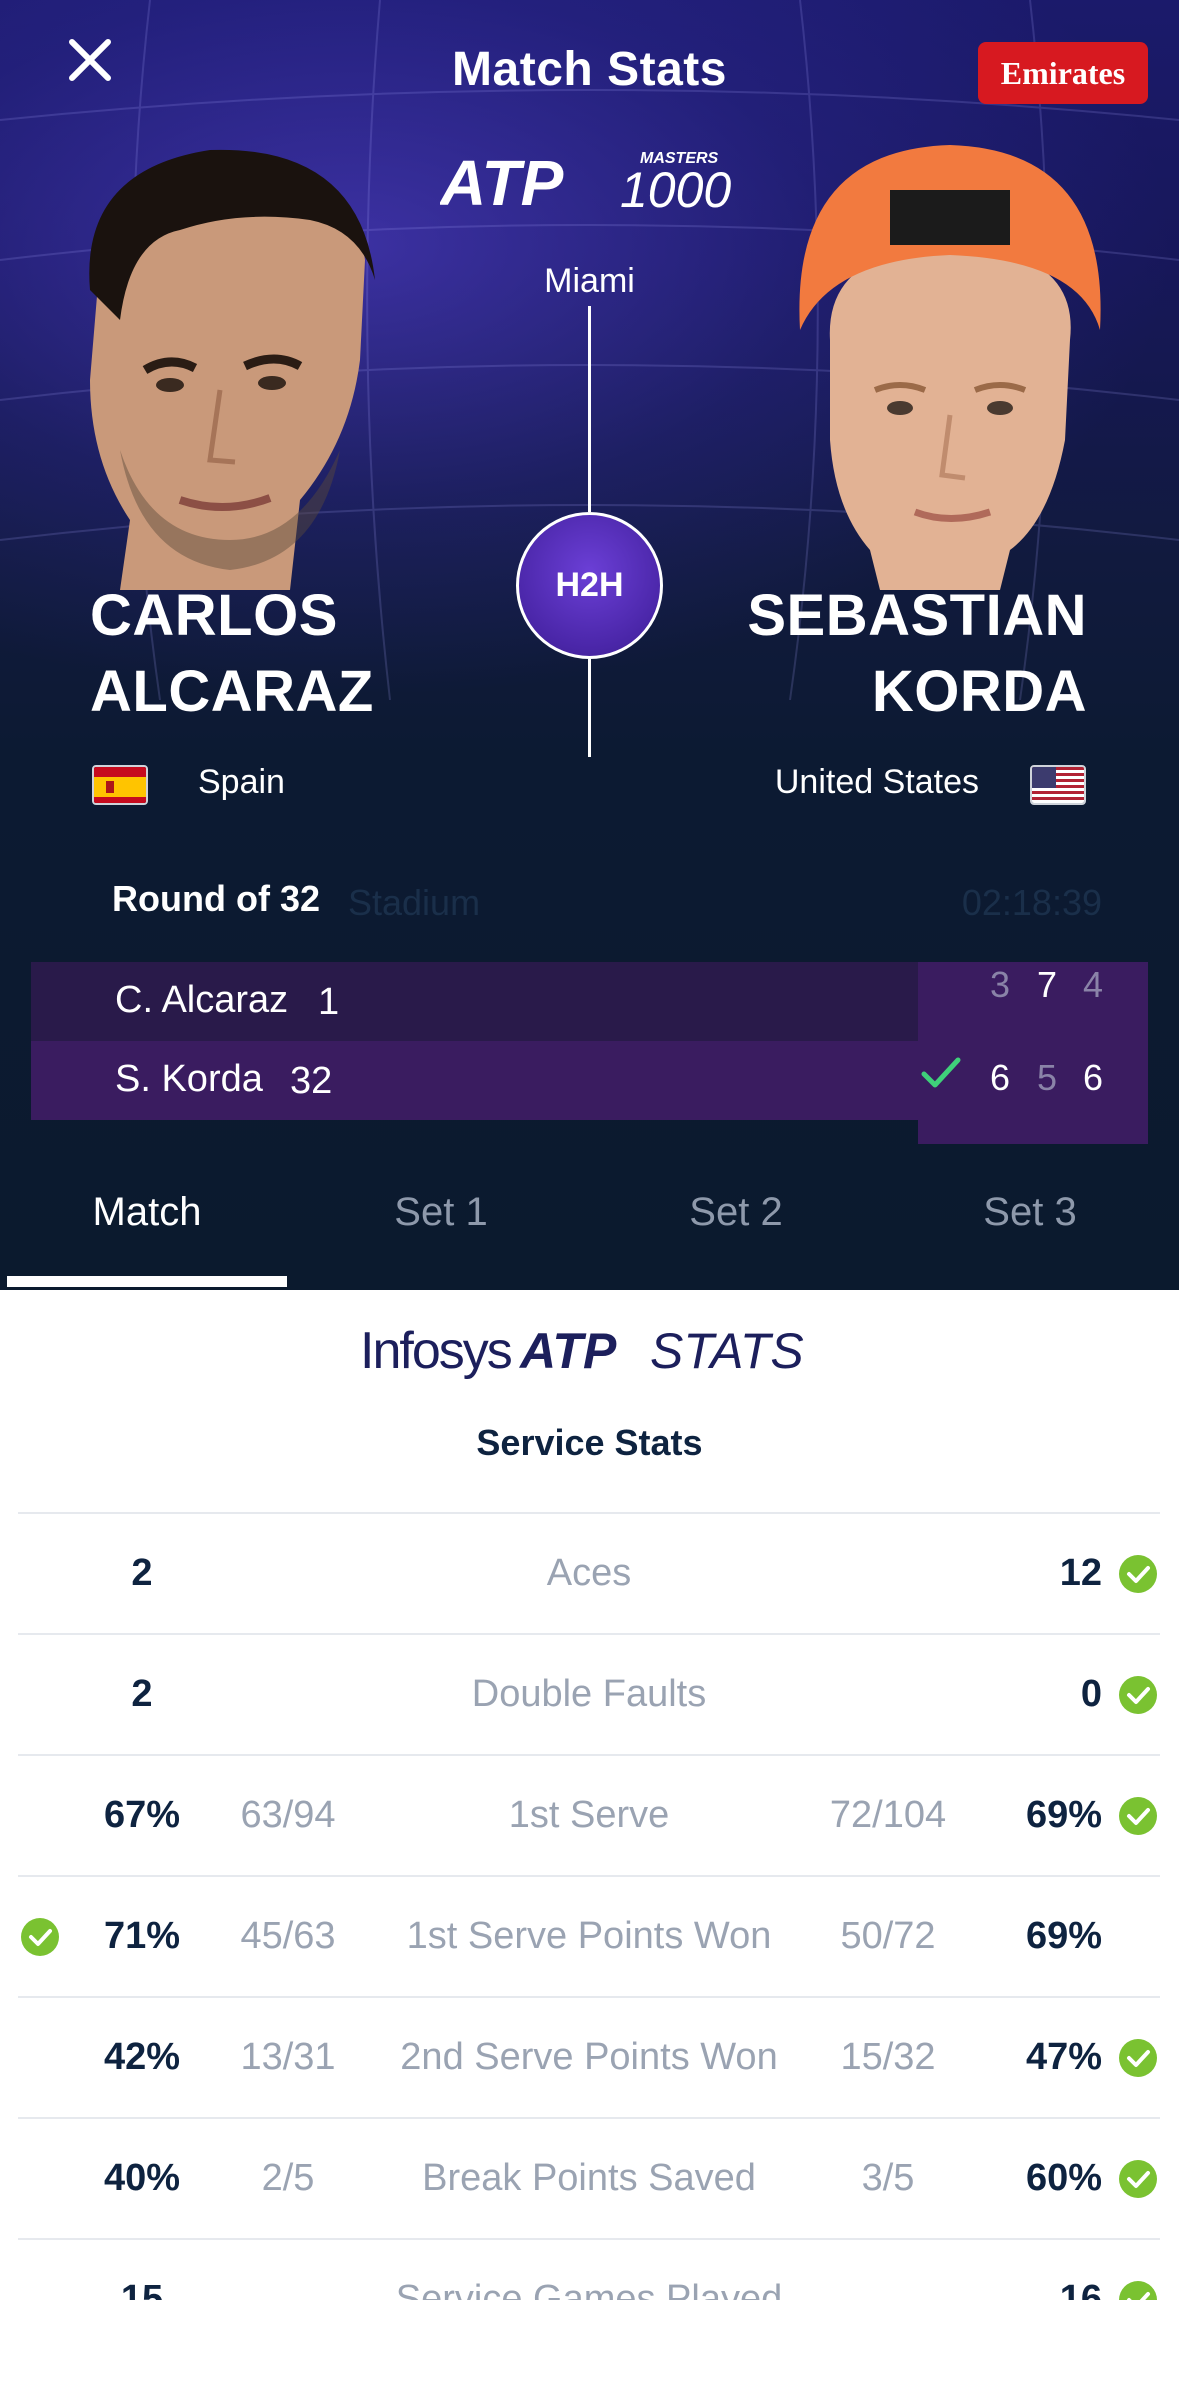  Describe the element at coordinates (727, 1351) in the screenshot. I see `stats-text: STATS` at that location.